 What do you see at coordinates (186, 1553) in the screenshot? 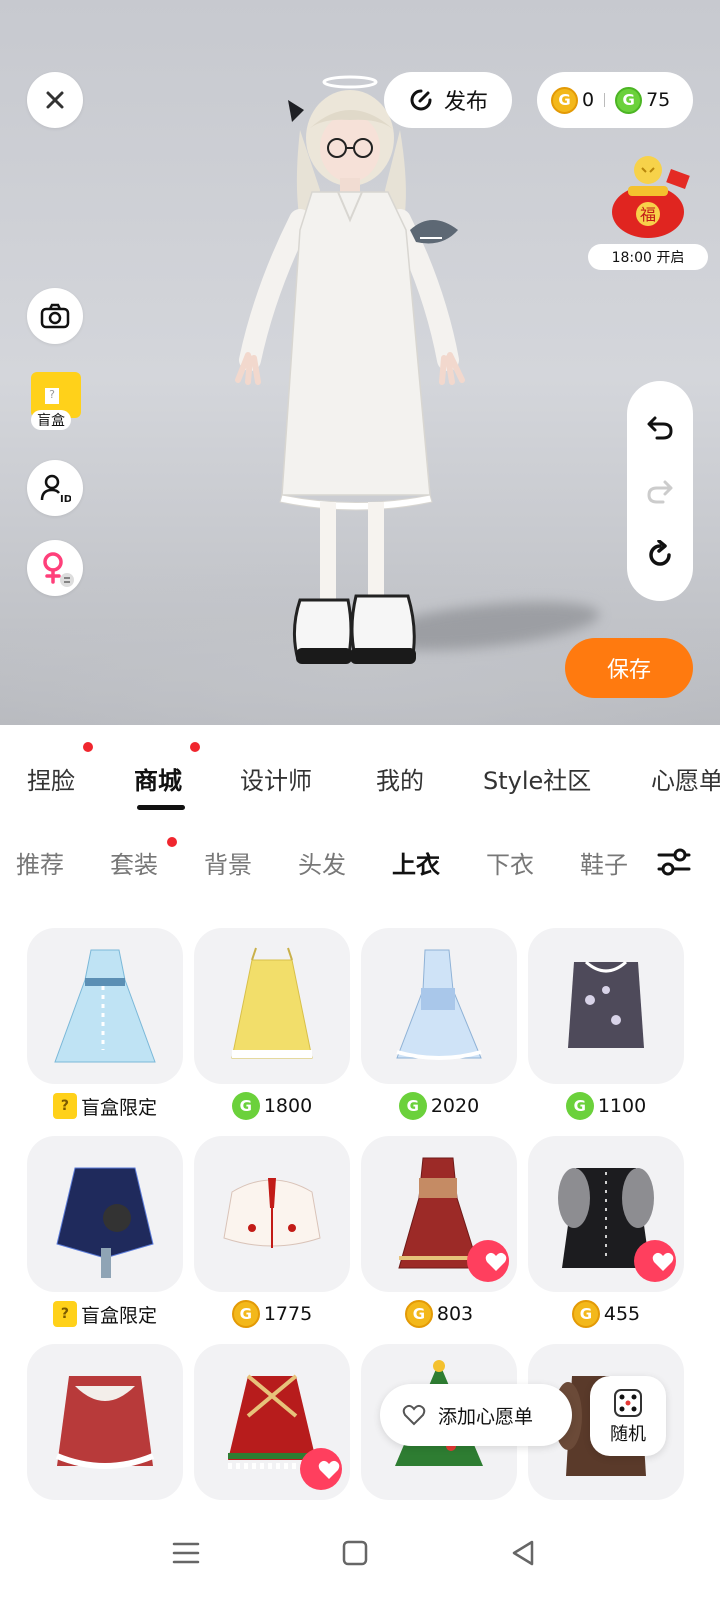
I see `menu-icon` at bounding box center [186, 1553].